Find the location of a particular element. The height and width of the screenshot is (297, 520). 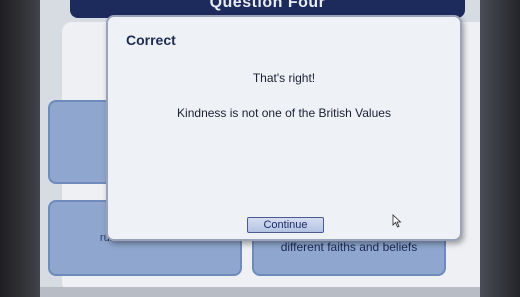

dialog-message-heading: That's right! is located at coordinates (284, 78).